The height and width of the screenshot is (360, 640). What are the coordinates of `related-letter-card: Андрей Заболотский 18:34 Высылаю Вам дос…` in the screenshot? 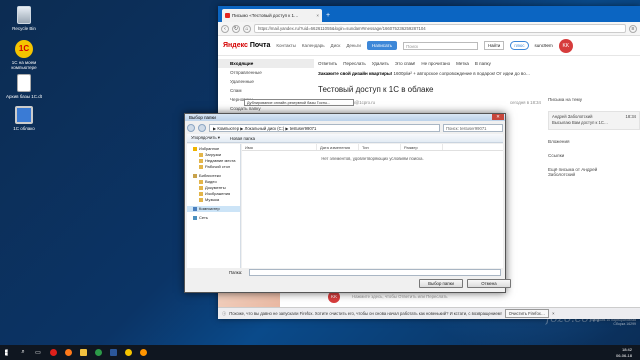 It's located at (594, 120).